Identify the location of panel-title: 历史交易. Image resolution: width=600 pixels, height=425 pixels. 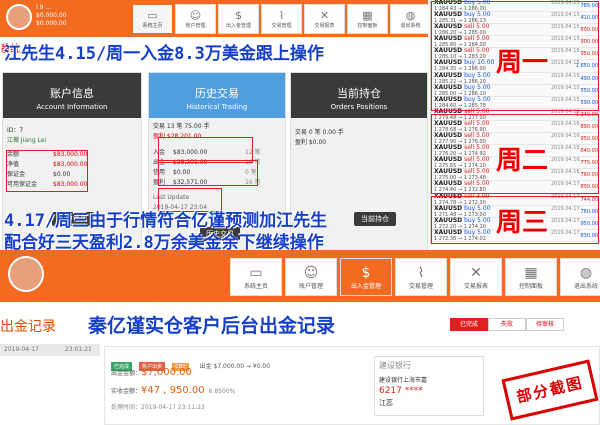
(217, 93).